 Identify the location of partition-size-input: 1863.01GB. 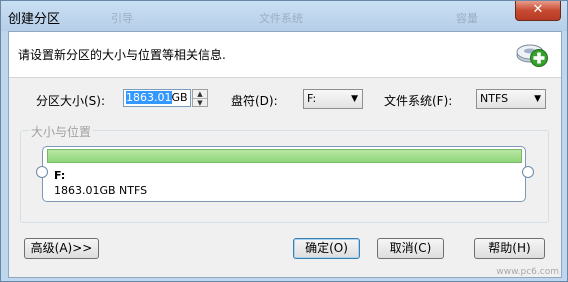
(157, 98).